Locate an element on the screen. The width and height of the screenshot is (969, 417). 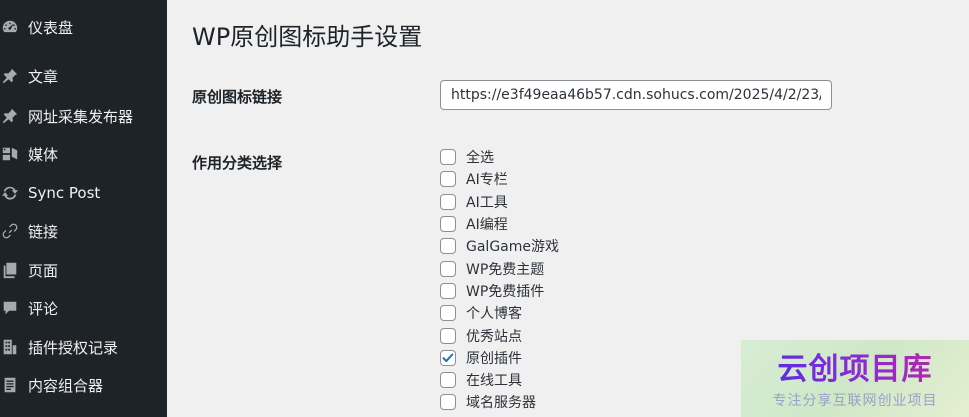
category-option: AI编程 is located at coordinates (499, 224).